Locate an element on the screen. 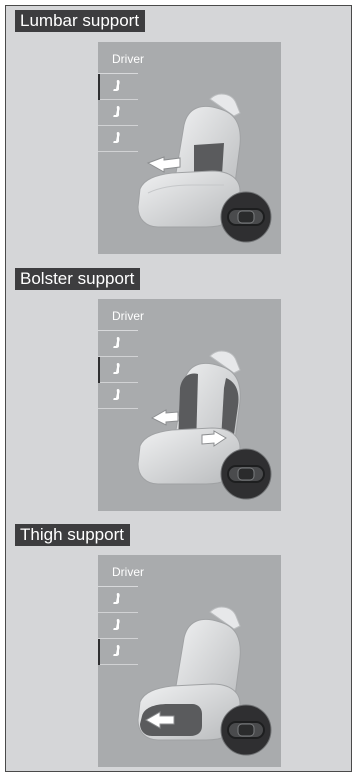  section-title: Lumbar support is located at coordinates (80, 21).